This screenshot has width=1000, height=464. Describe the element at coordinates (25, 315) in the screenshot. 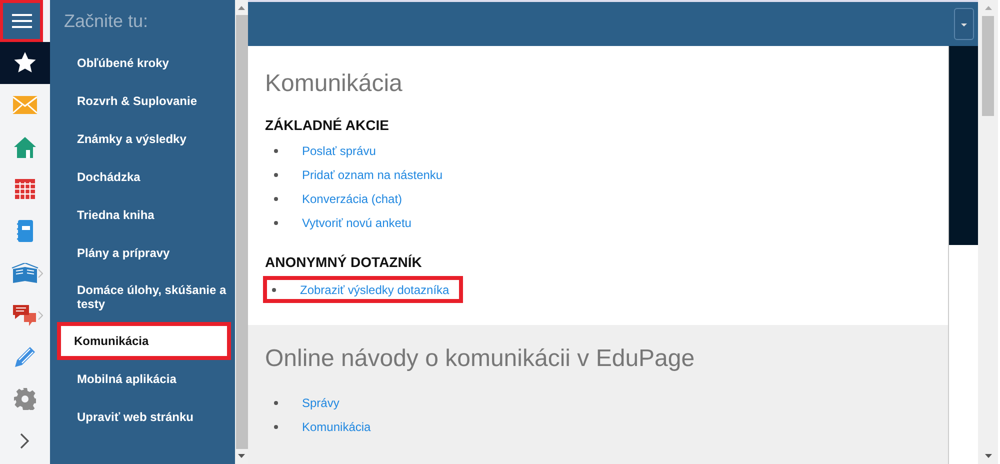

I see `chat-icon` at that location.